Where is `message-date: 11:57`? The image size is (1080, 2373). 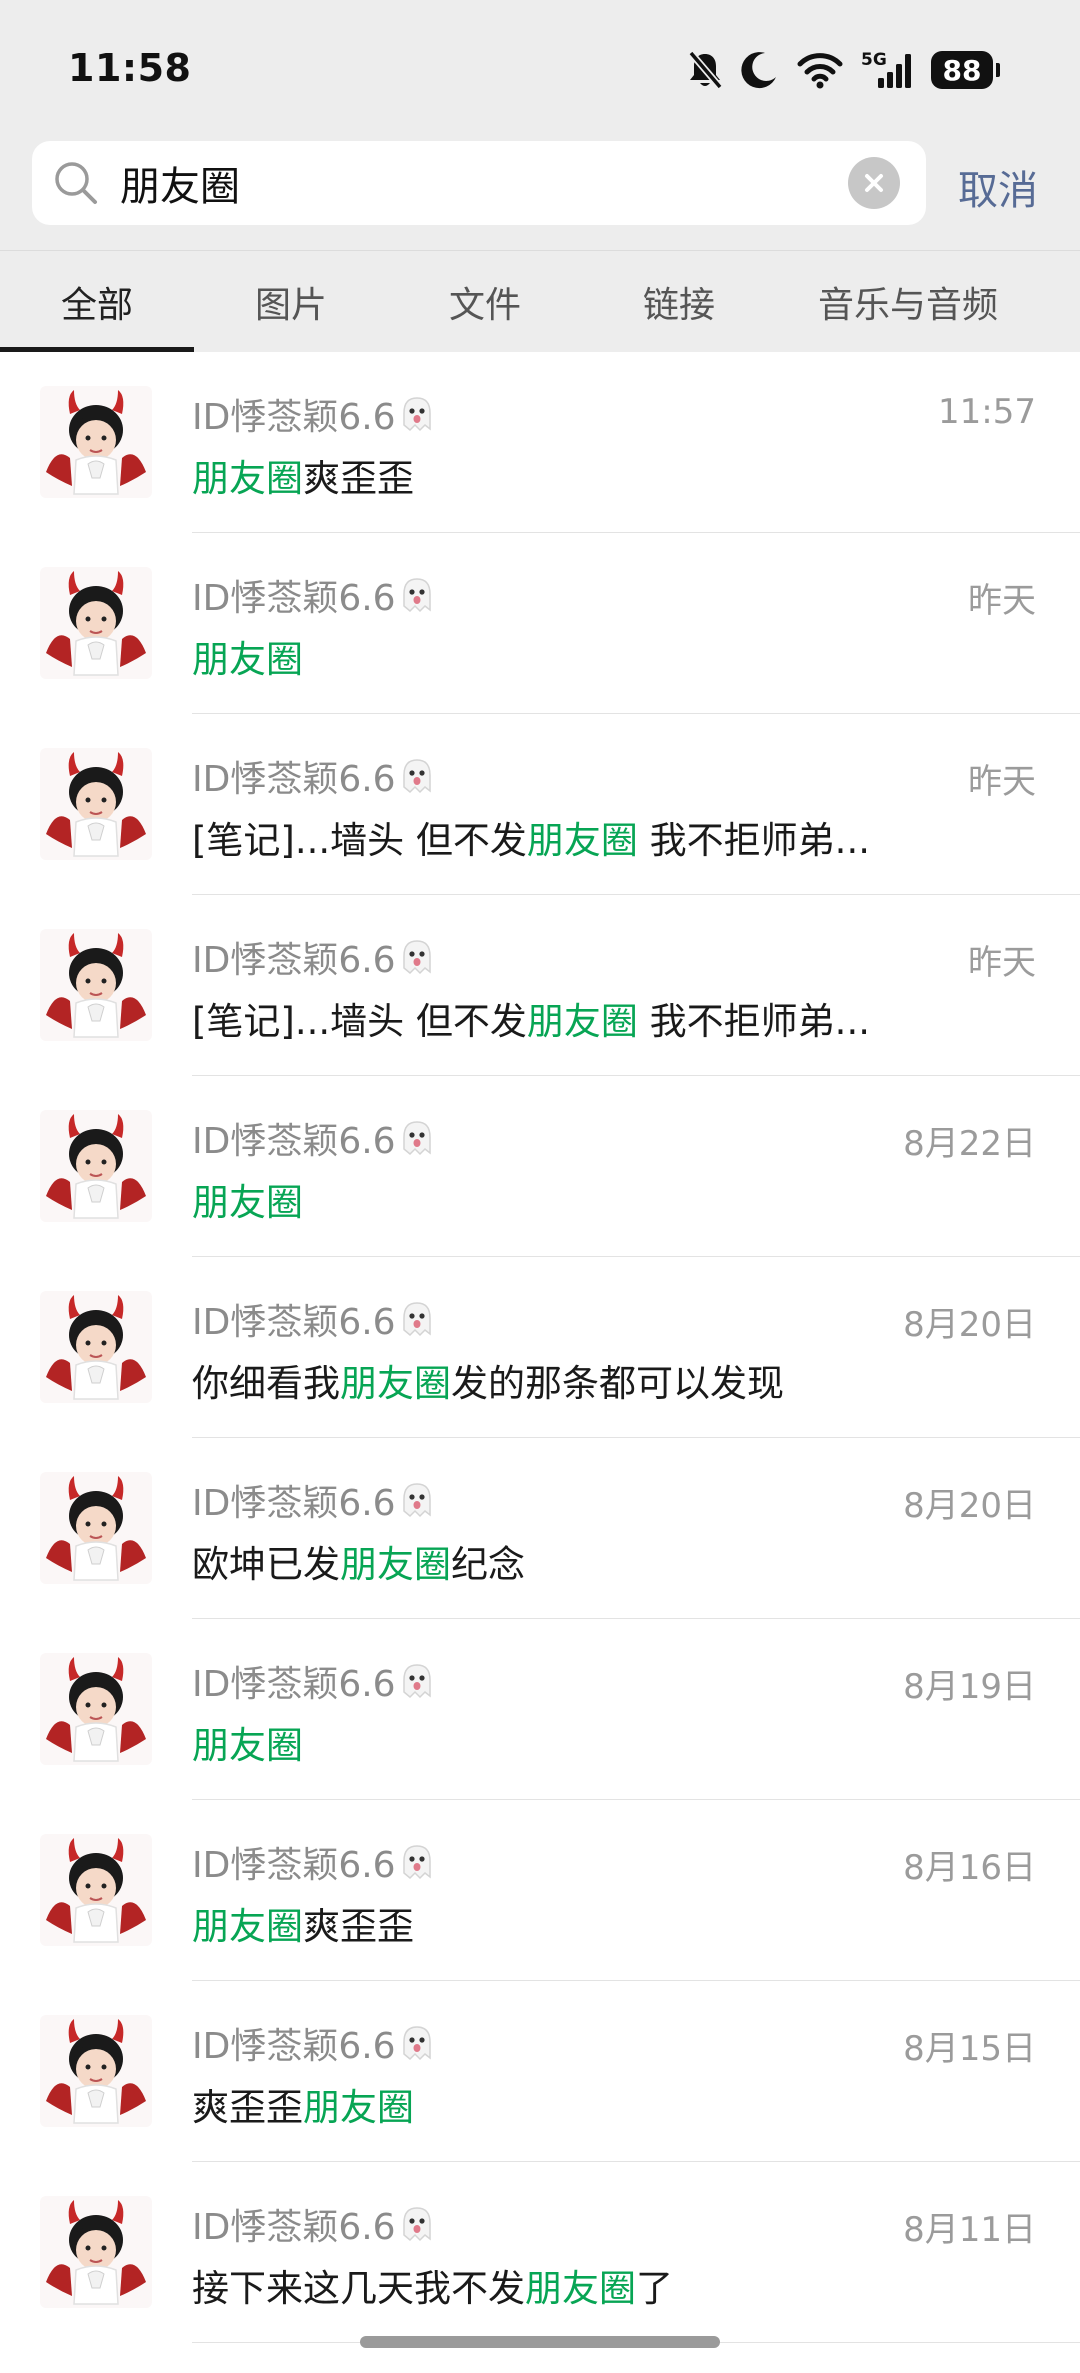 message-date: 11:57 is located at coordinates (987, 412).